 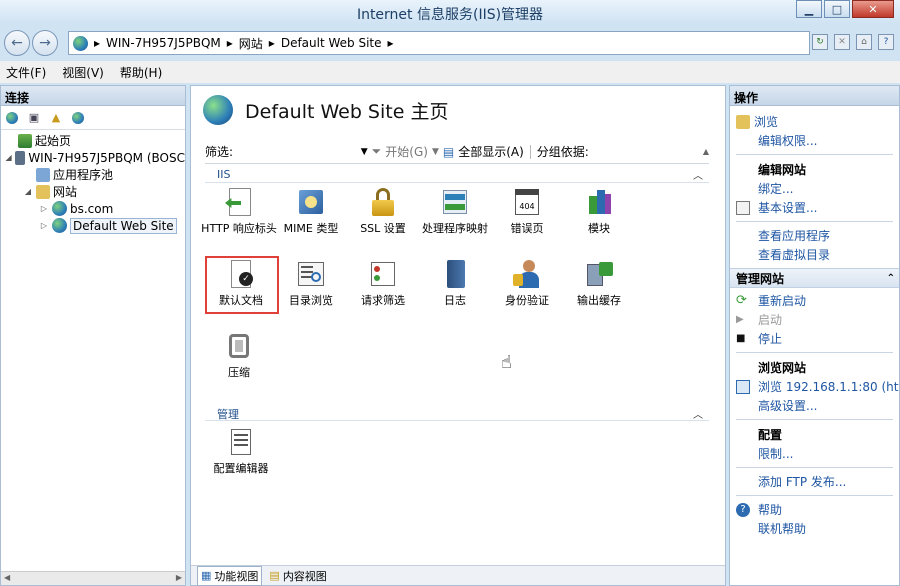 What do you see at coordinates (311, 202) in the screenshot?
I see `mime-types-icon` at bounding box center [311, 202].